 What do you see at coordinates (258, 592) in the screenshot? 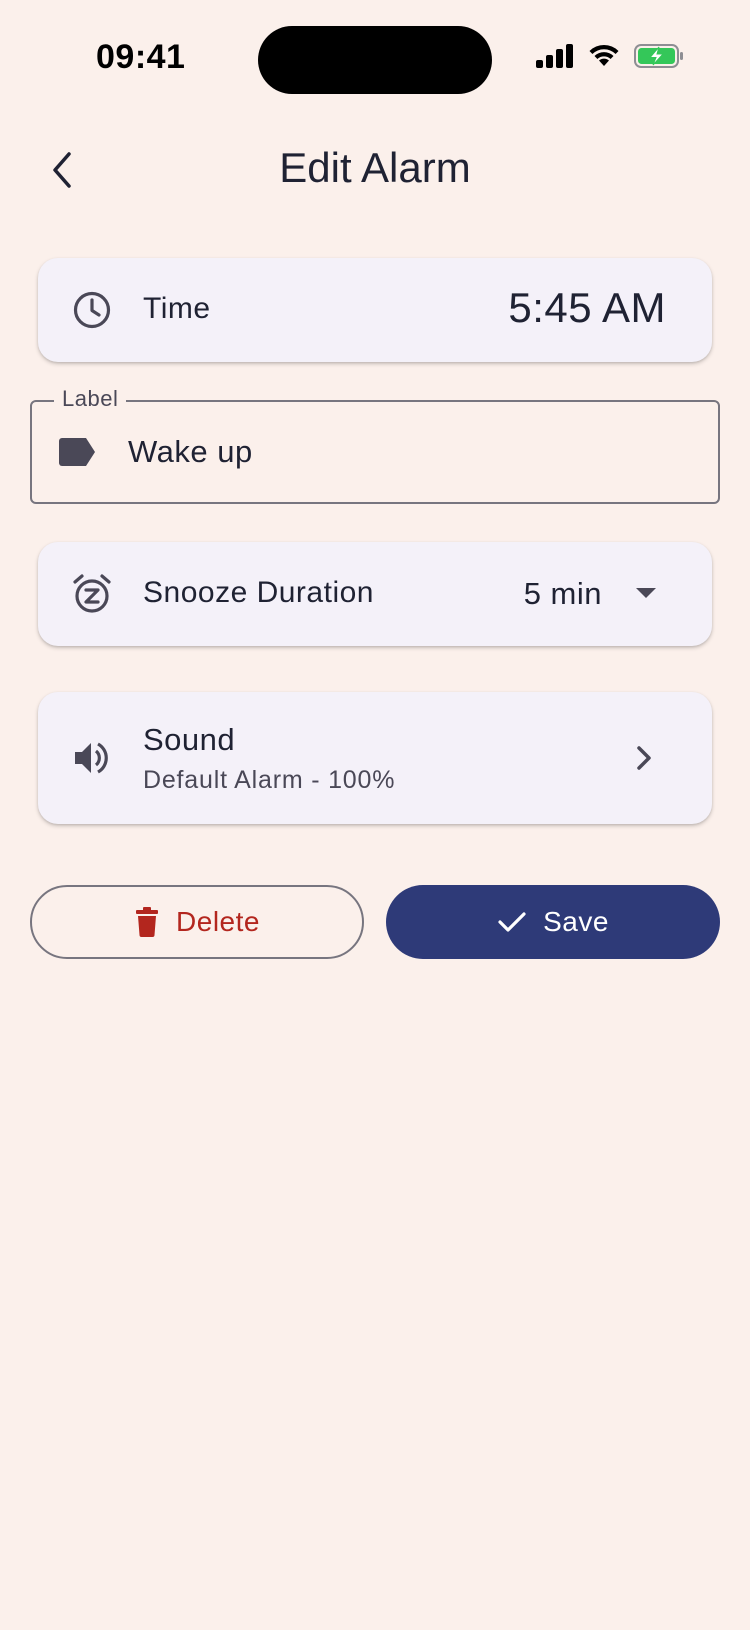
I see `snooze-label: Snooze Duration` at bounding box center [258, 592].